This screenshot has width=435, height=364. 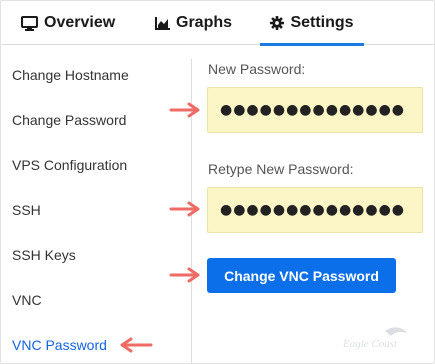 What do you see at coordinates (312, 44) in the screenshot?
I see `active-tab-indicator` at bounding box center [312, 44].